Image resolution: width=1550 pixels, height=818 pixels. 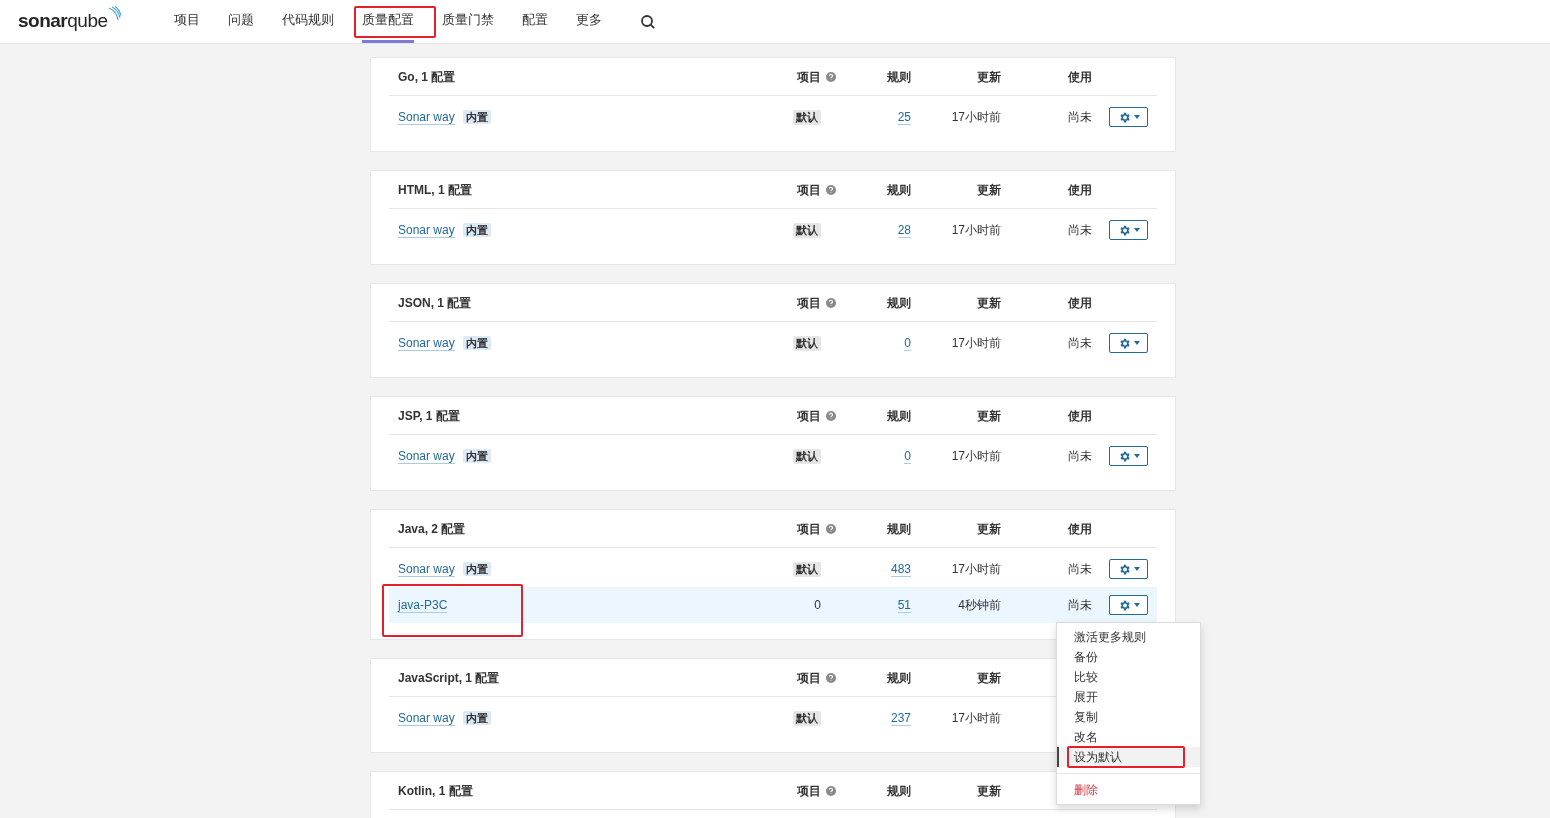 I want to click on nav-tab: 质量配置, so click(x=388, y=21).